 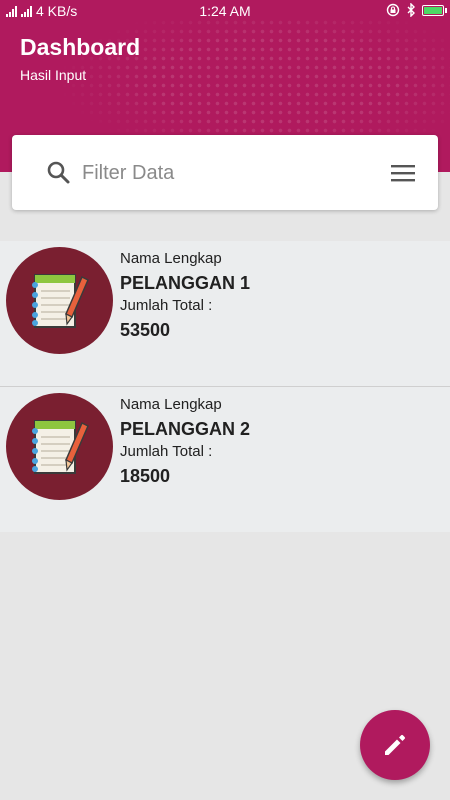 I want to click on edit-pencil-icon, so click(x=395, y=744).